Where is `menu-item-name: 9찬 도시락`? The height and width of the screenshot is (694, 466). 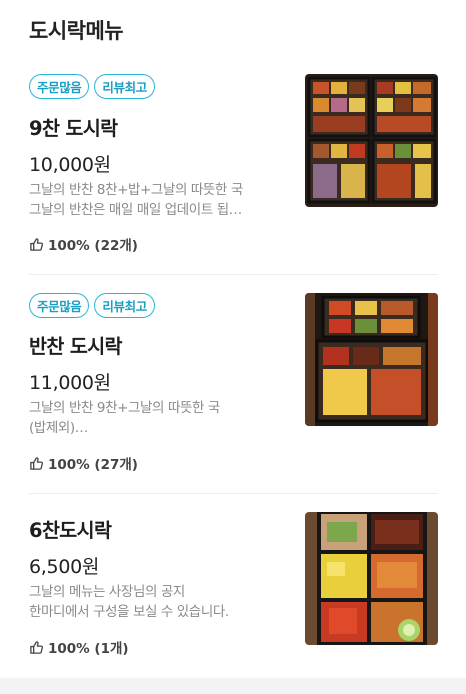
menu-item-name: 9찬 도시락 is located at coordinates (73, 128).